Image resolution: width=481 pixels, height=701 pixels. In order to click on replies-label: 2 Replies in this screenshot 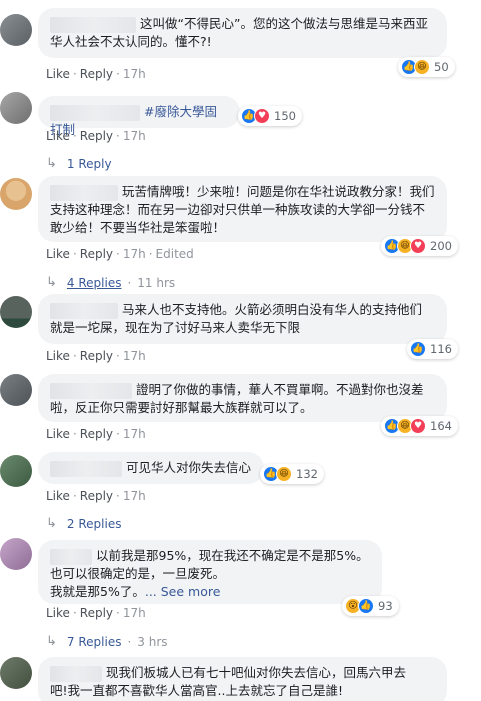, I will do `click(94, 524)`.